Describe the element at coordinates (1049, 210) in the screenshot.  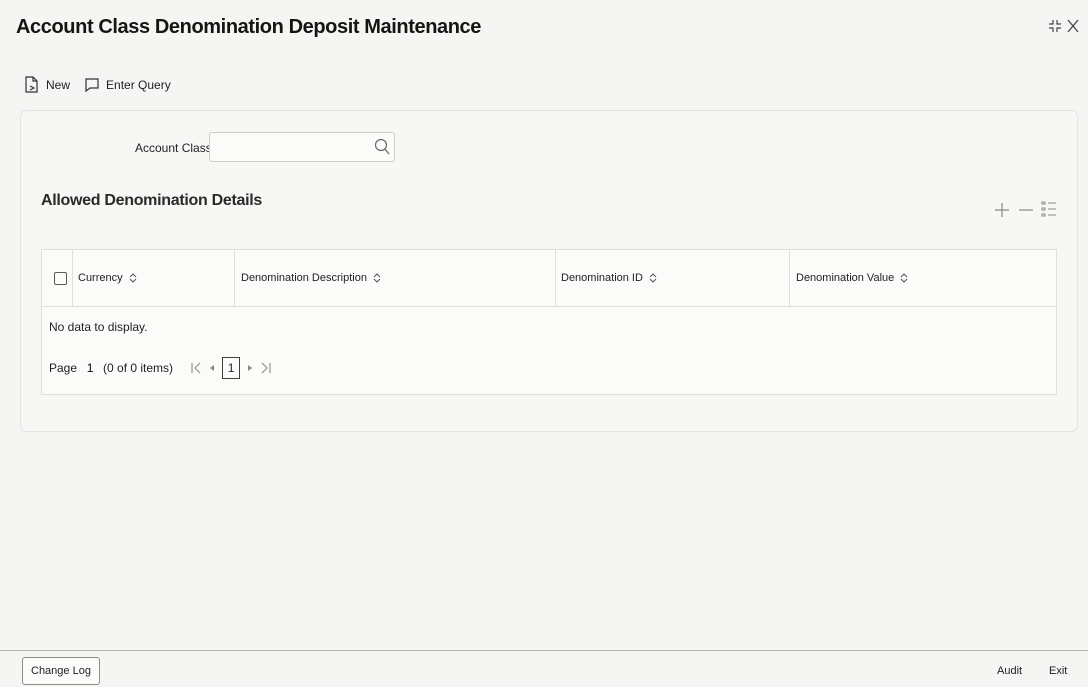
I see `single-view-icon` at that location.